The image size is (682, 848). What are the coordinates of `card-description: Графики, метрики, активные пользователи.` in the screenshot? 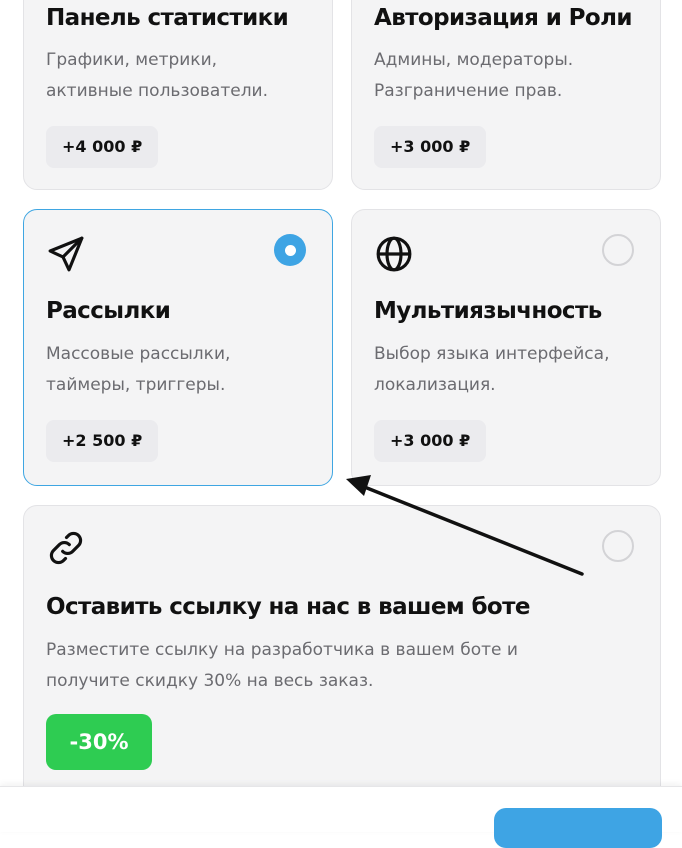 It's located at (157, 75).